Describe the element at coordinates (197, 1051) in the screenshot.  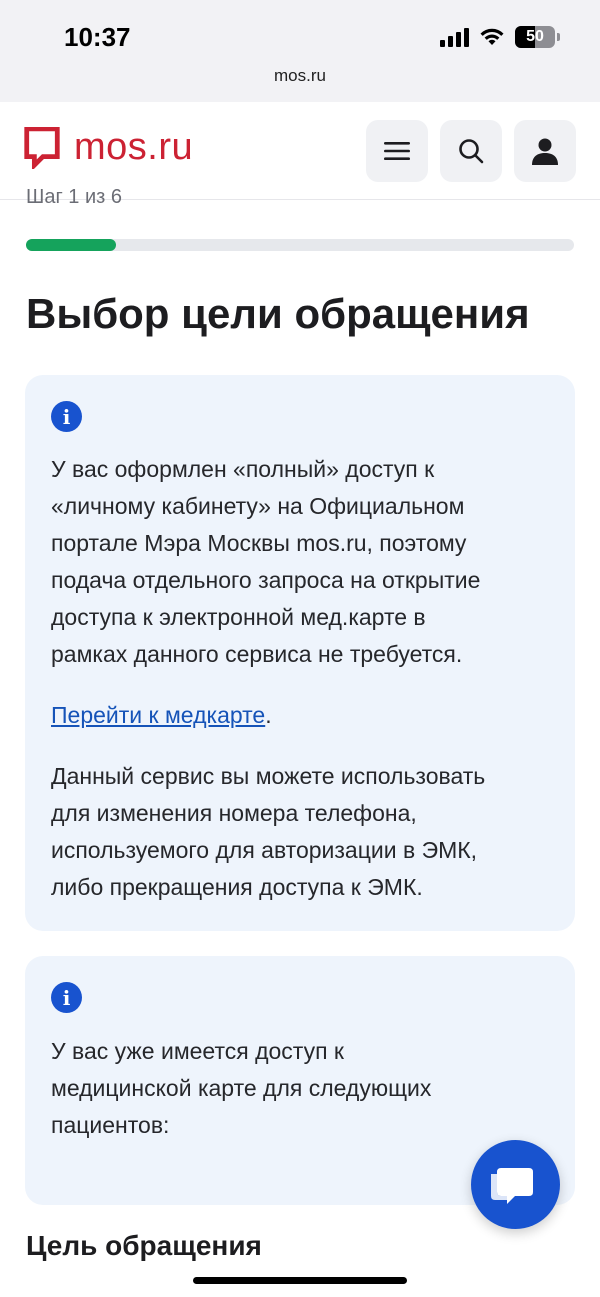
I see `info-line: У вас уже имеется доступ к` at that location.